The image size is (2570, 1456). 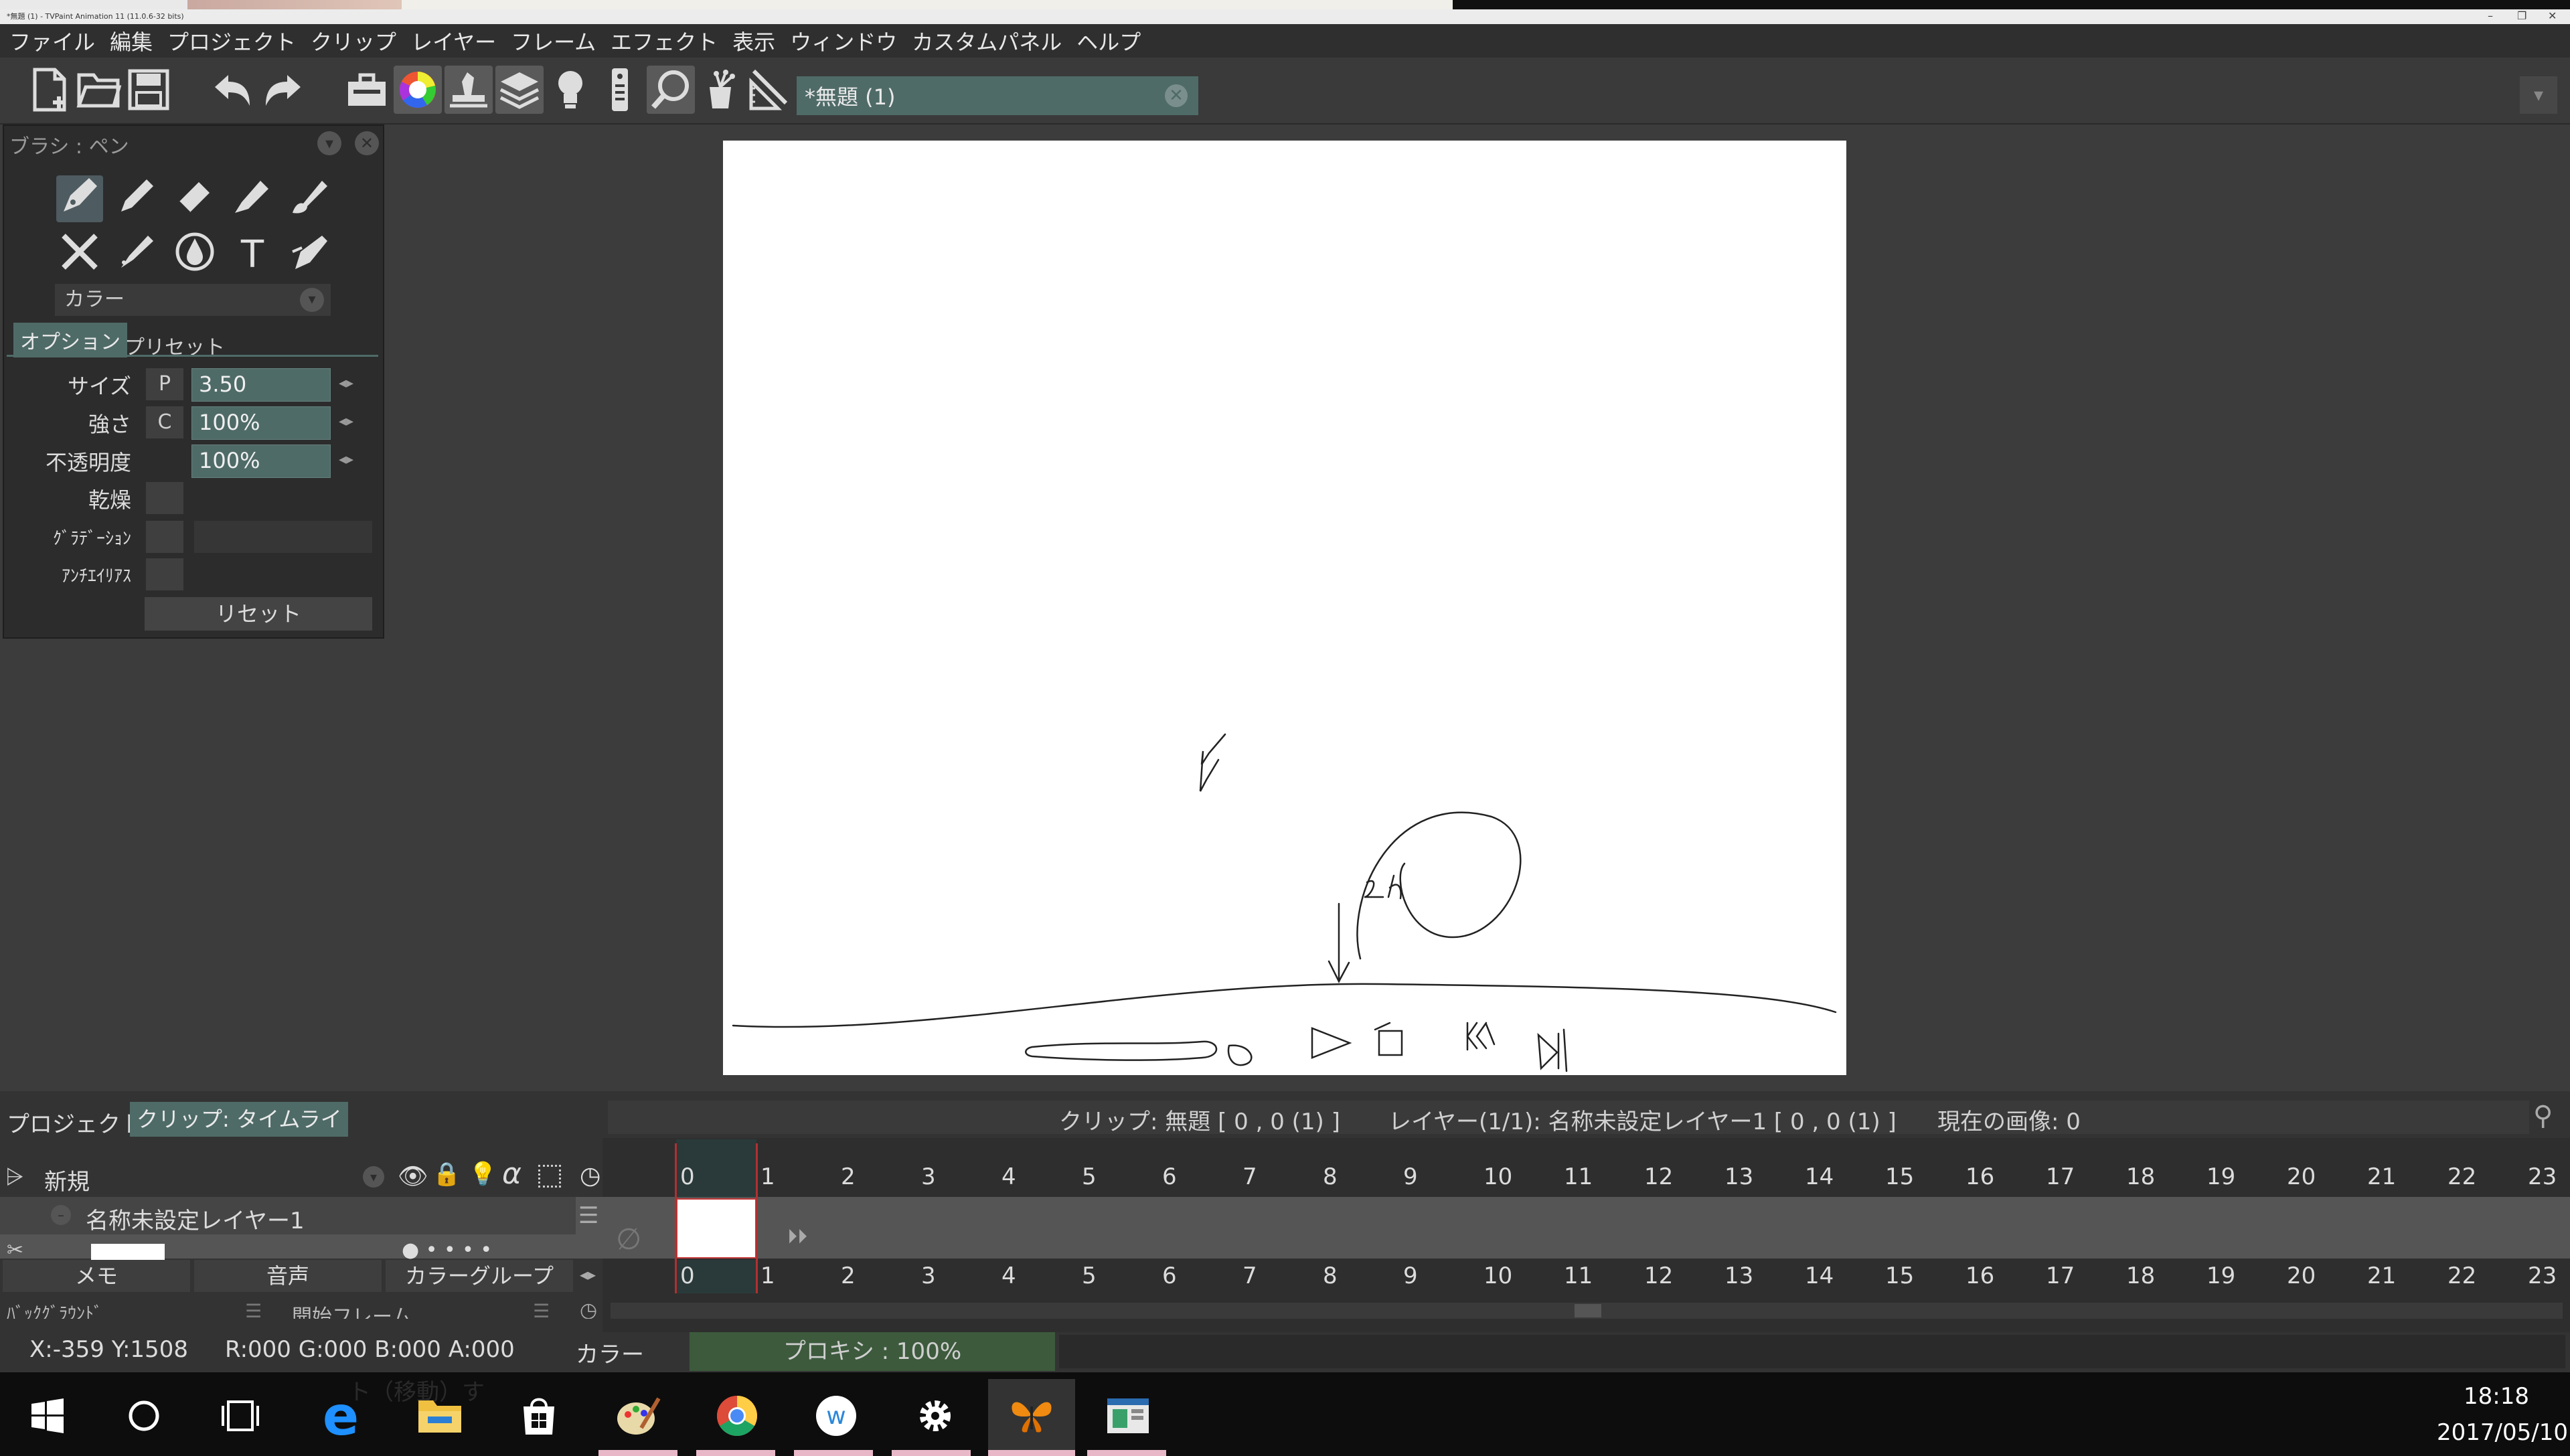 I want to click on menu-window: ウィンドウ, so click(x=844, y=40).